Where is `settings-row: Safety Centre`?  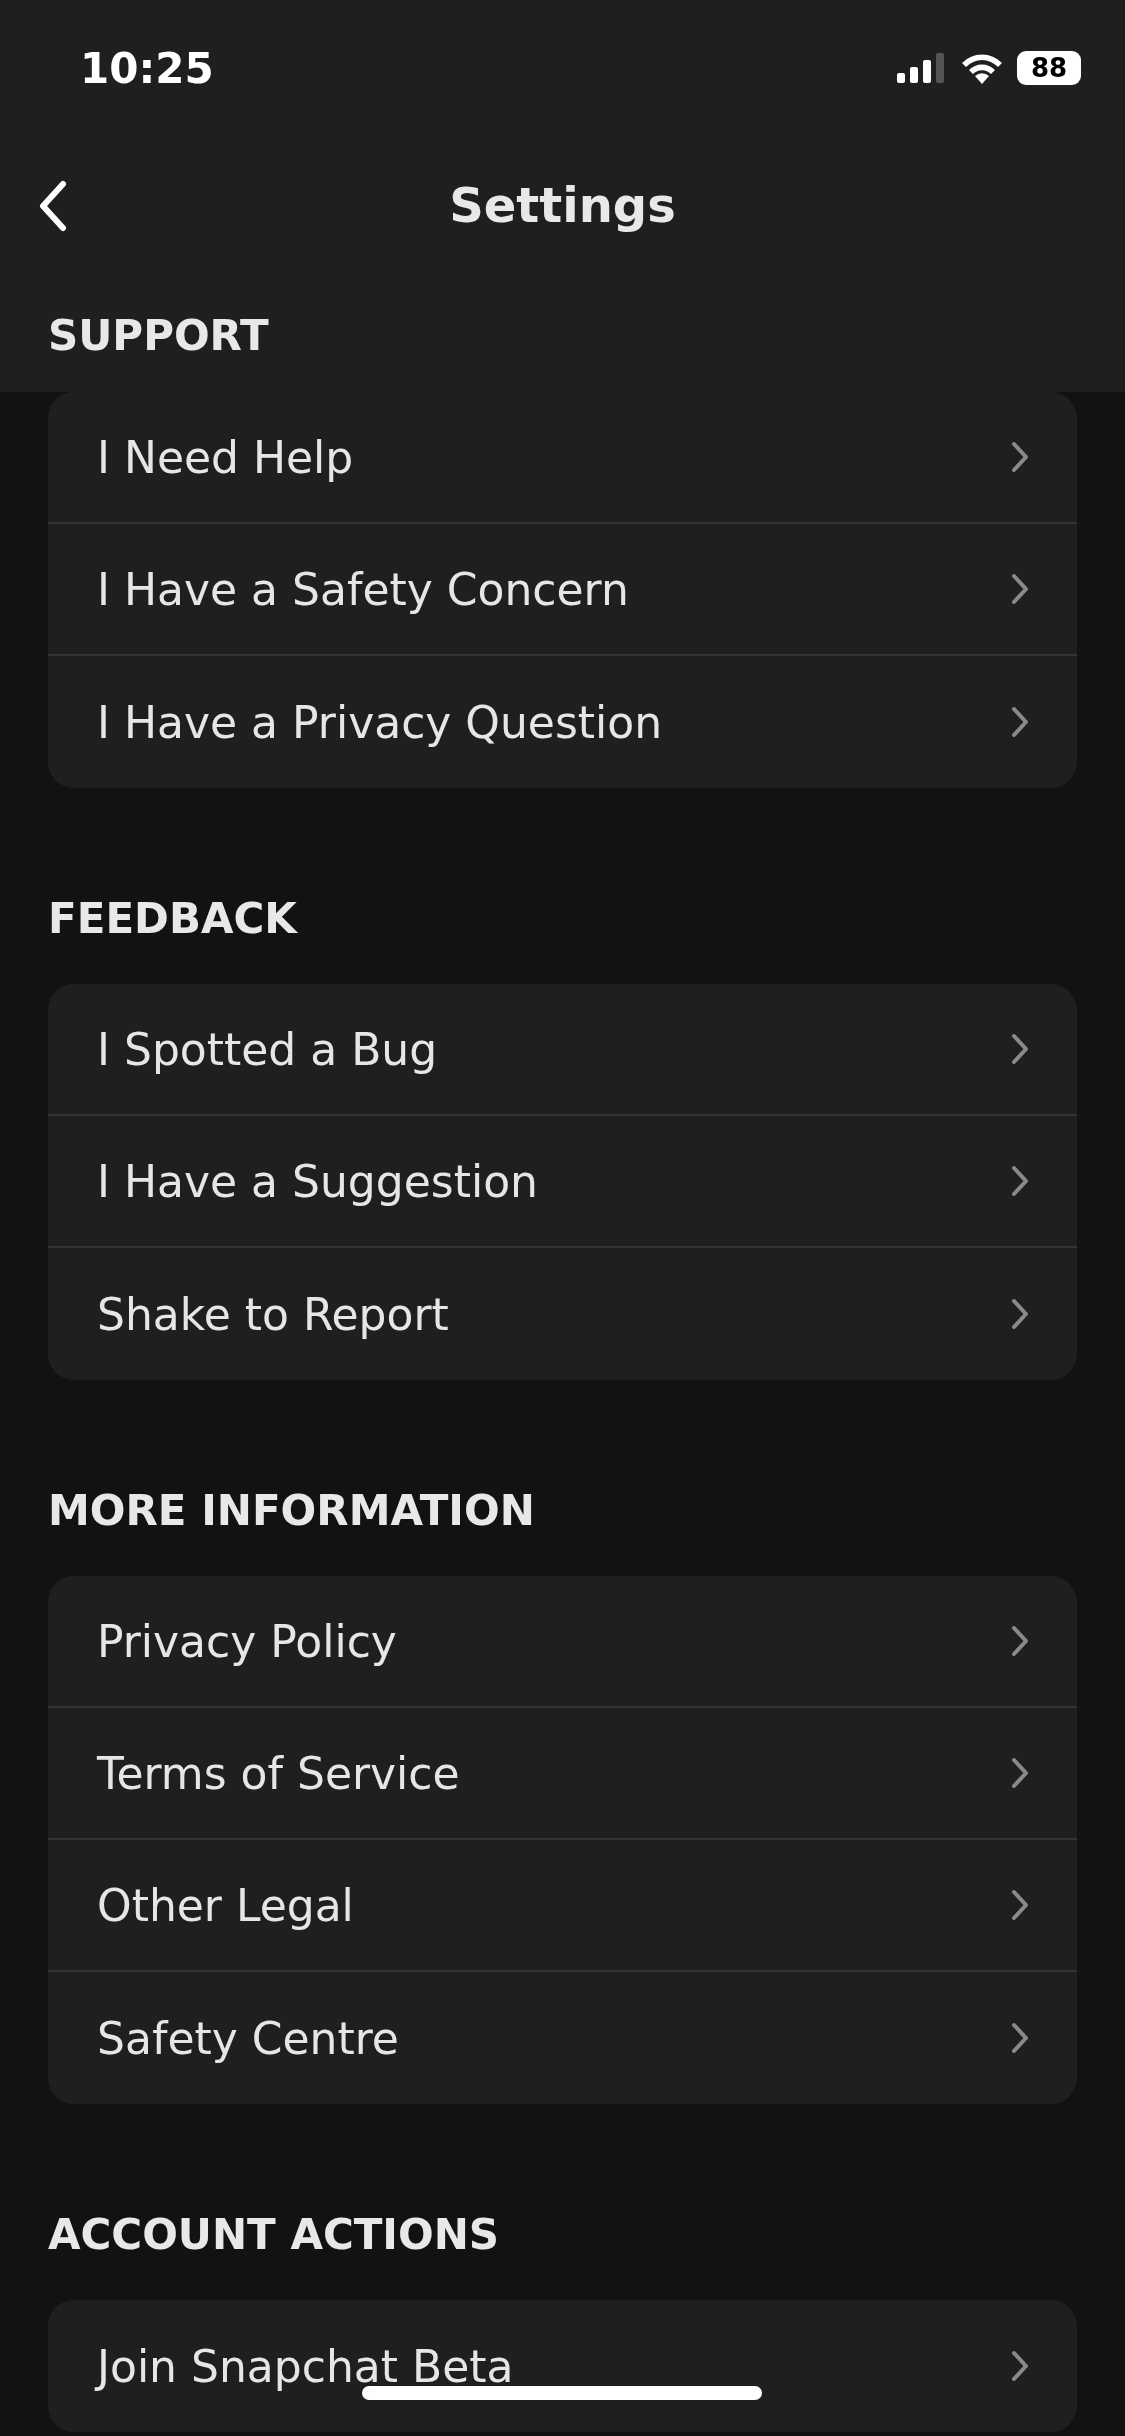 settings-row: Safety Centre is located at coordinates (562, 2038).